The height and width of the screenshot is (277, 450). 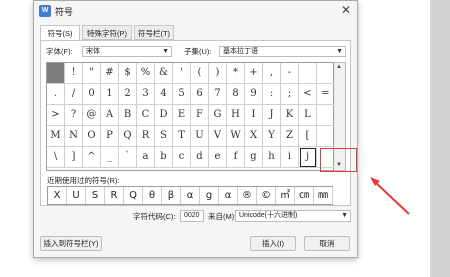 I want to click on symbol-cell: Q, so click(x=128, y=136).